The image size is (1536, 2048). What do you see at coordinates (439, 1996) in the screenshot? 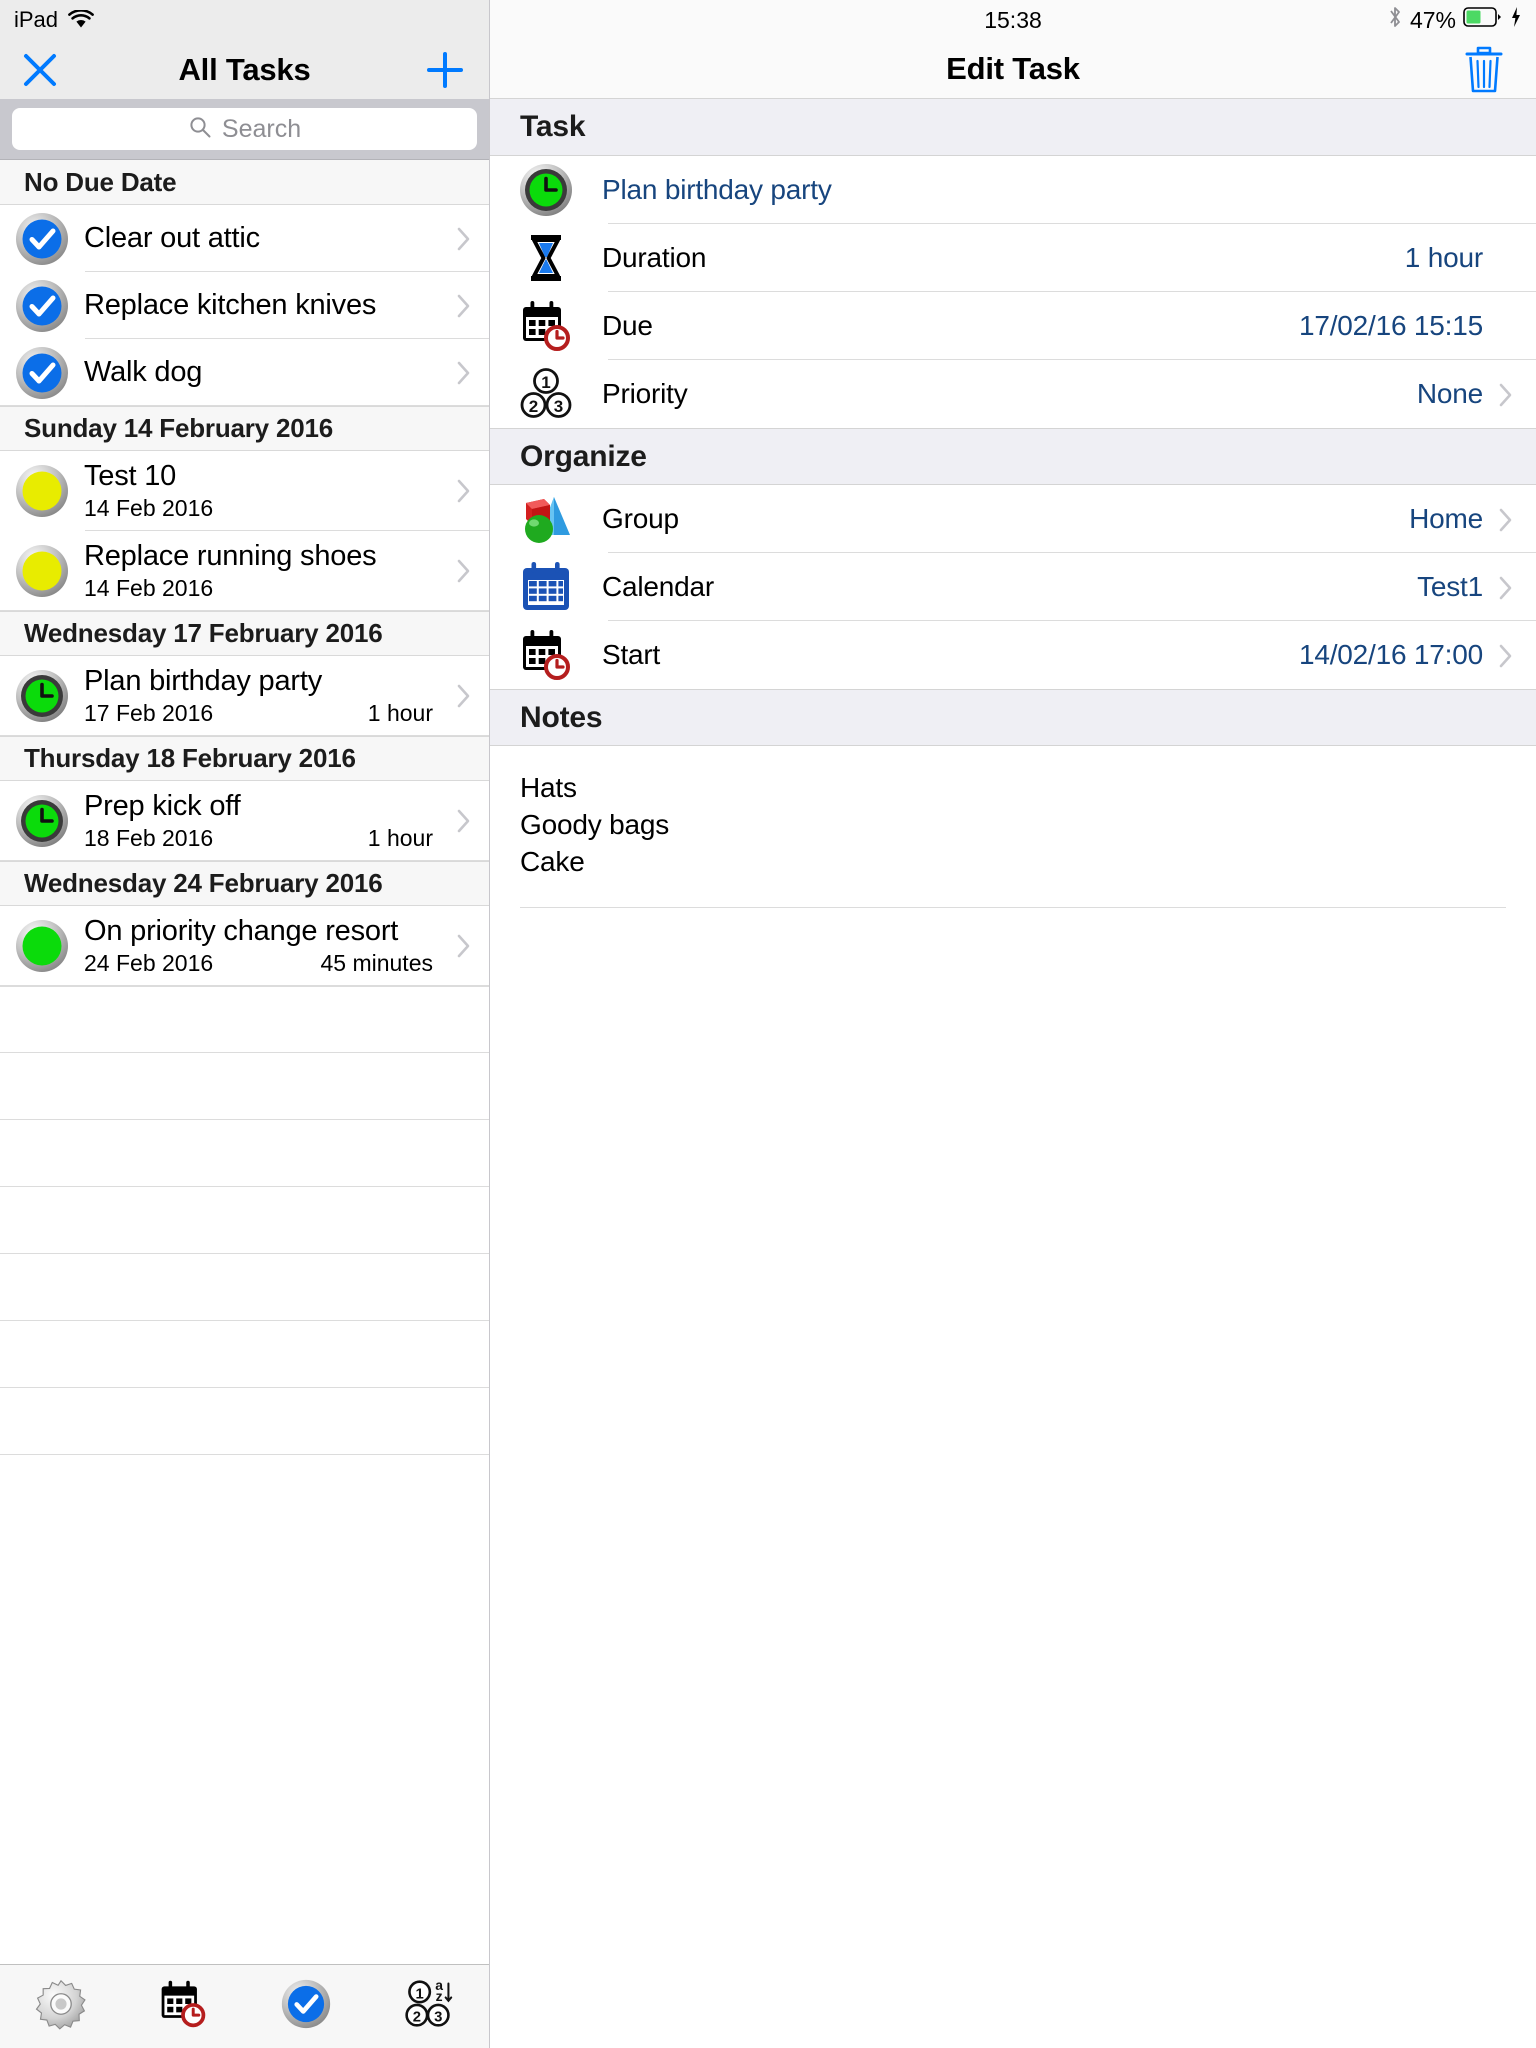
I see `svg-text: z` at bounding box center [439, 1996].